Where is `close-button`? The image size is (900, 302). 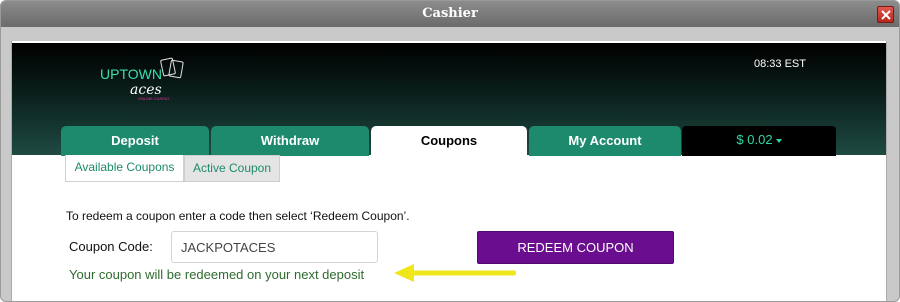 close-button is located at coordinates (885, 14).